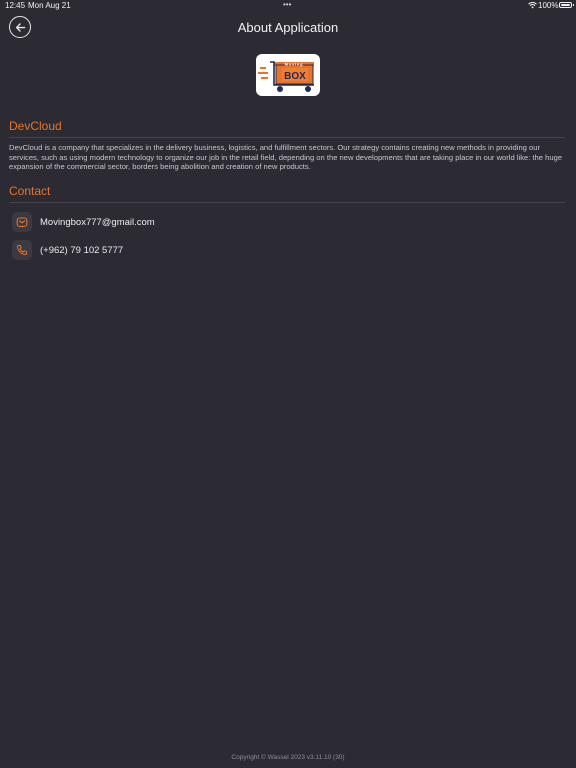 This screenshot has height=768, width=576. What do you see at coordinates (287, 202) in the screenshot?
I see `contact-divider` at bounding box center [287, 202].